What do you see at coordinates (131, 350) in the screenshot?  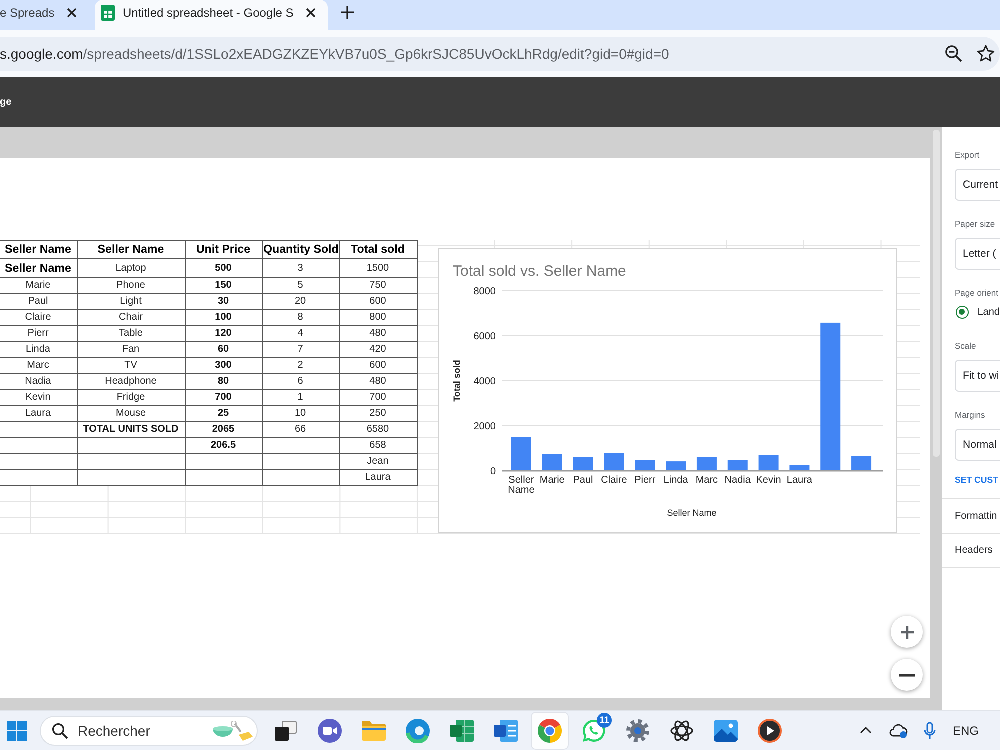 I see `table-cell: Fan` at bounding box center [131, 350].